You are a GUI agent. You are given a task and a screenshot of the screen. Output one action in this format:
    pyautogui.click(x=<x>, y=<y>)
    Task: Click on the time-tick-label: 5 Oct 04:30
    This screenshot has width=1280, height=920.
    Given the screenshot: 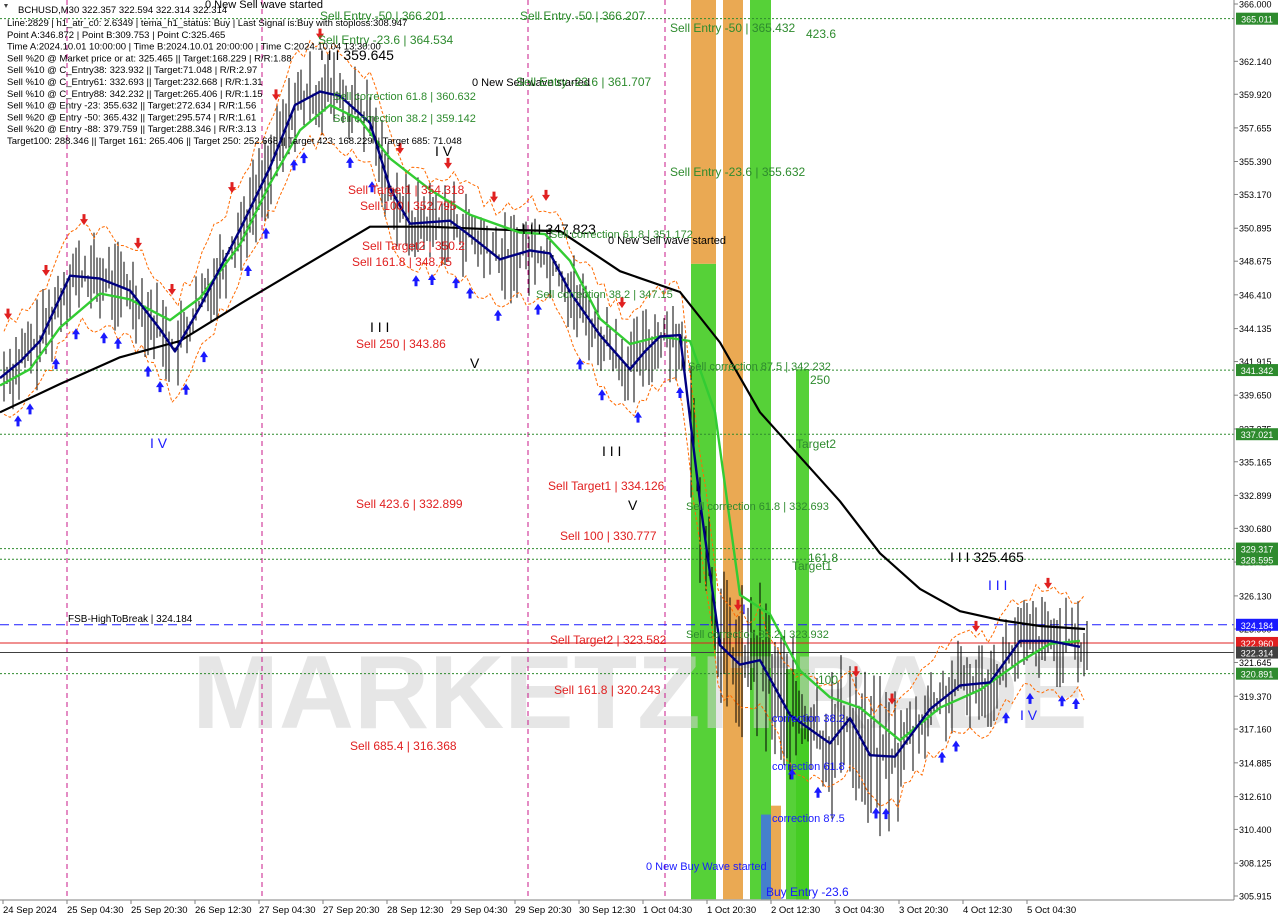 What is the action you would take?
    pyautogui.click(x=1051, y=910)
    